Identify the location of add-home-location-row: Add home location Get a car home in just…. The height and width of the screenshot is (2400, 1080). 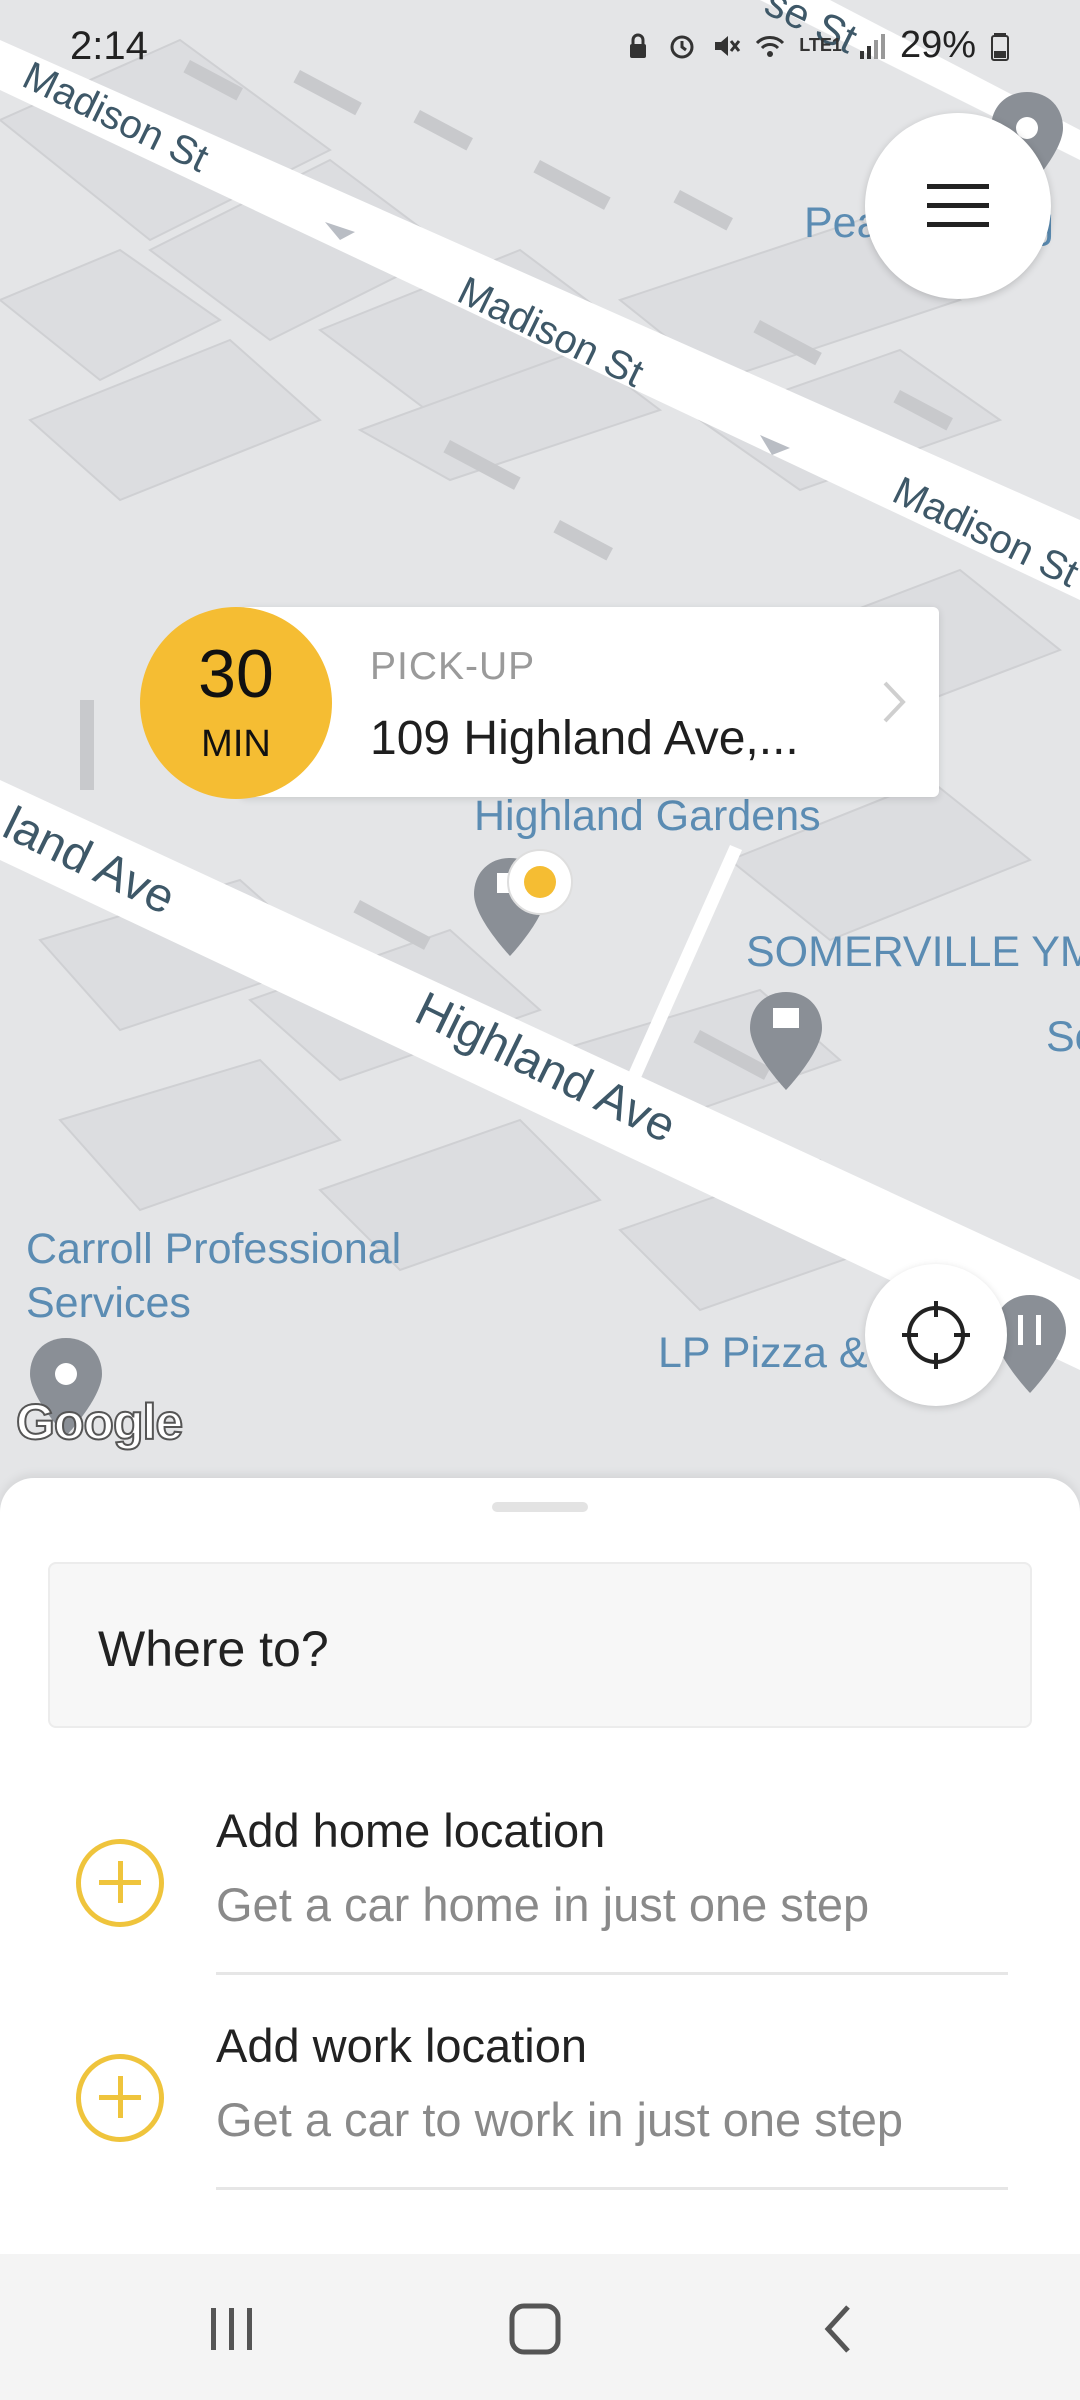
(540, 1890).